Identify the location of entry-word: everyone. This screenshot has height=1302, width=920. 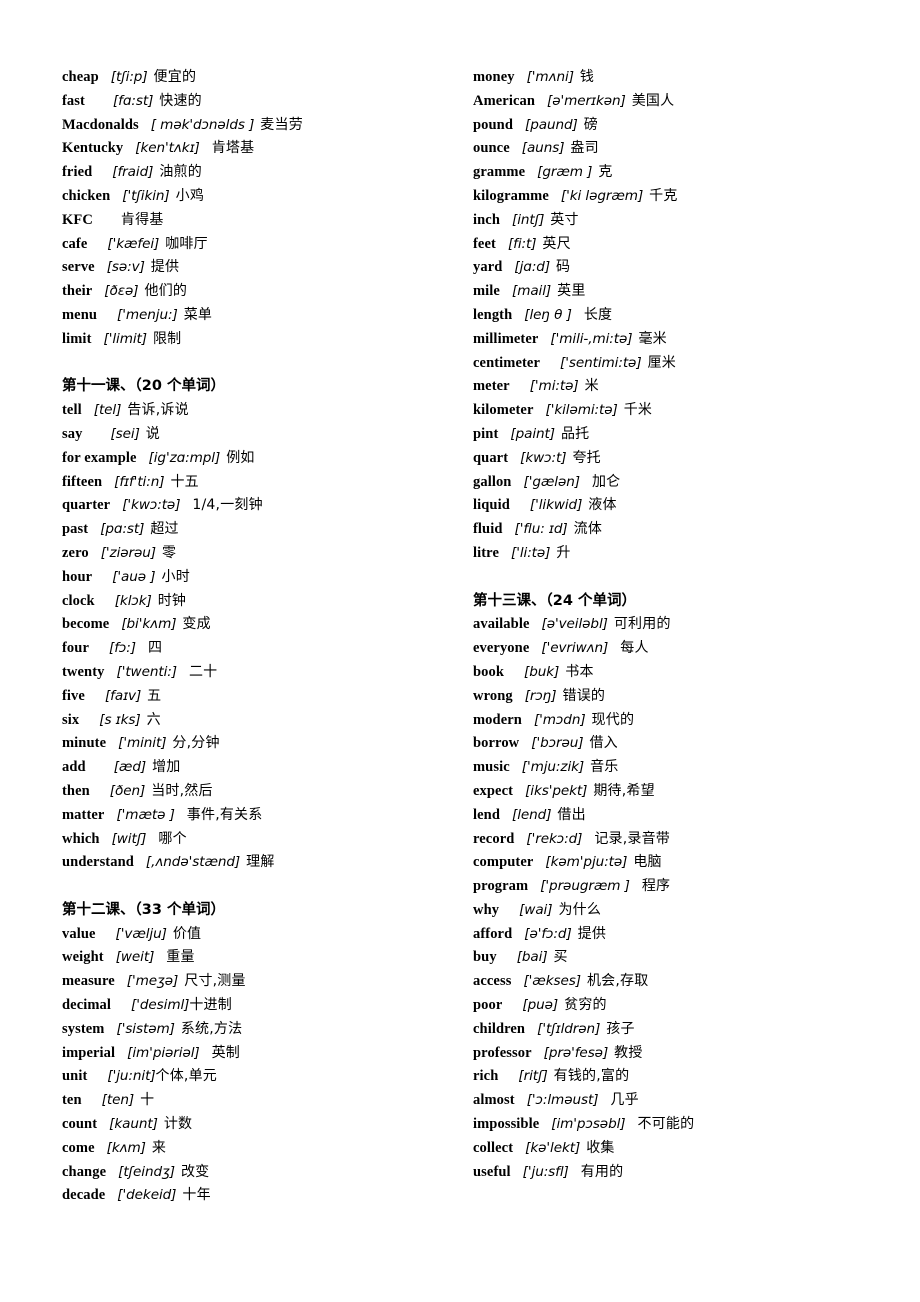
(501, 648).